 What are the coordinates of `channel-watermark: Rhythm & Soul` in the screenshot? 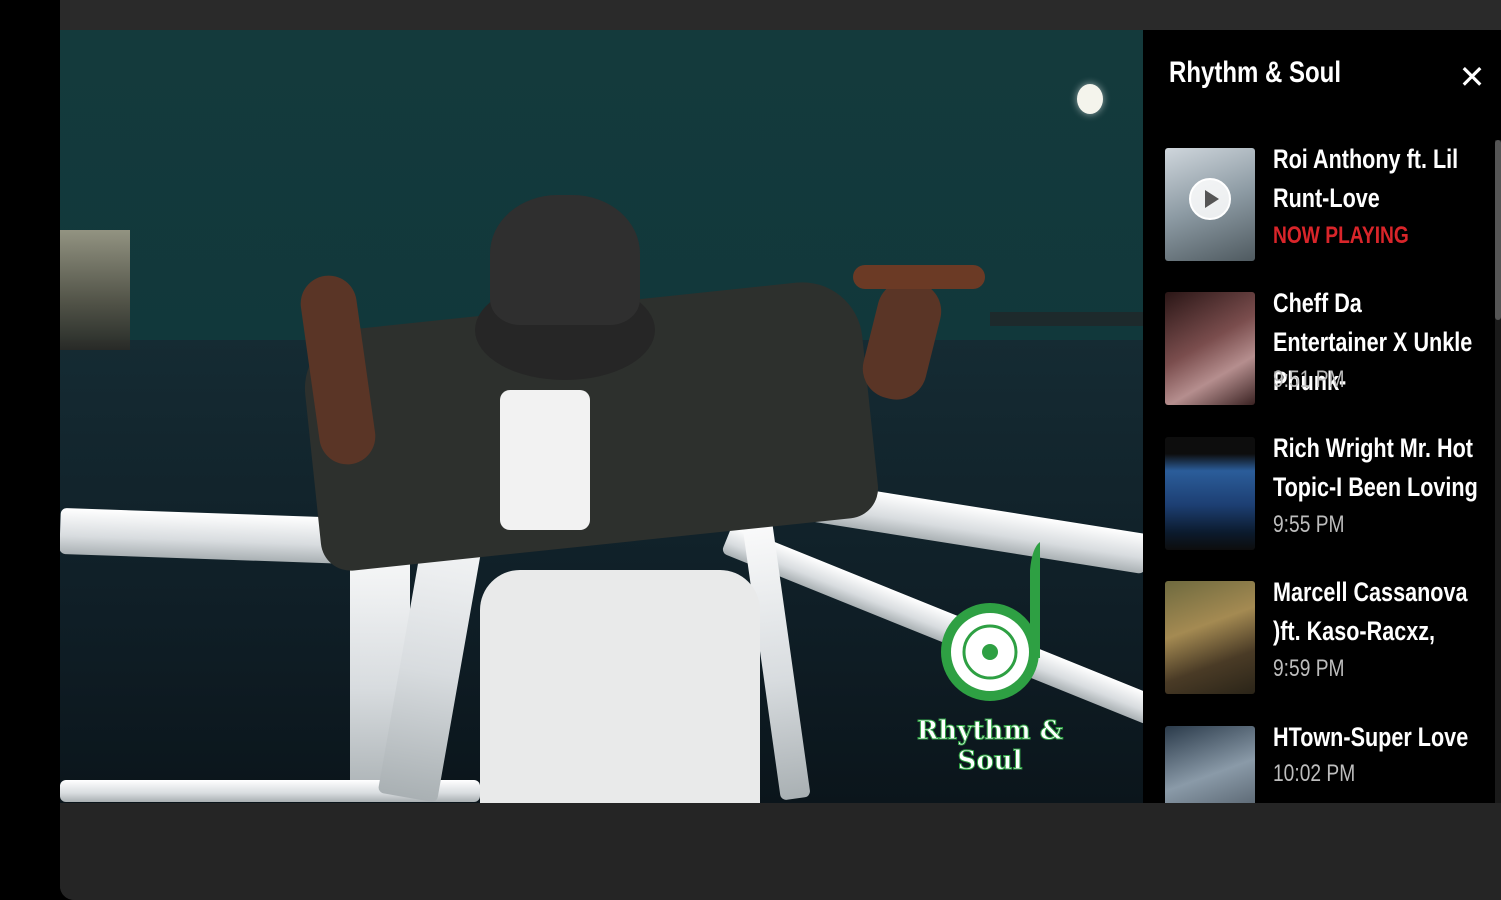 It's located at (990, 660).